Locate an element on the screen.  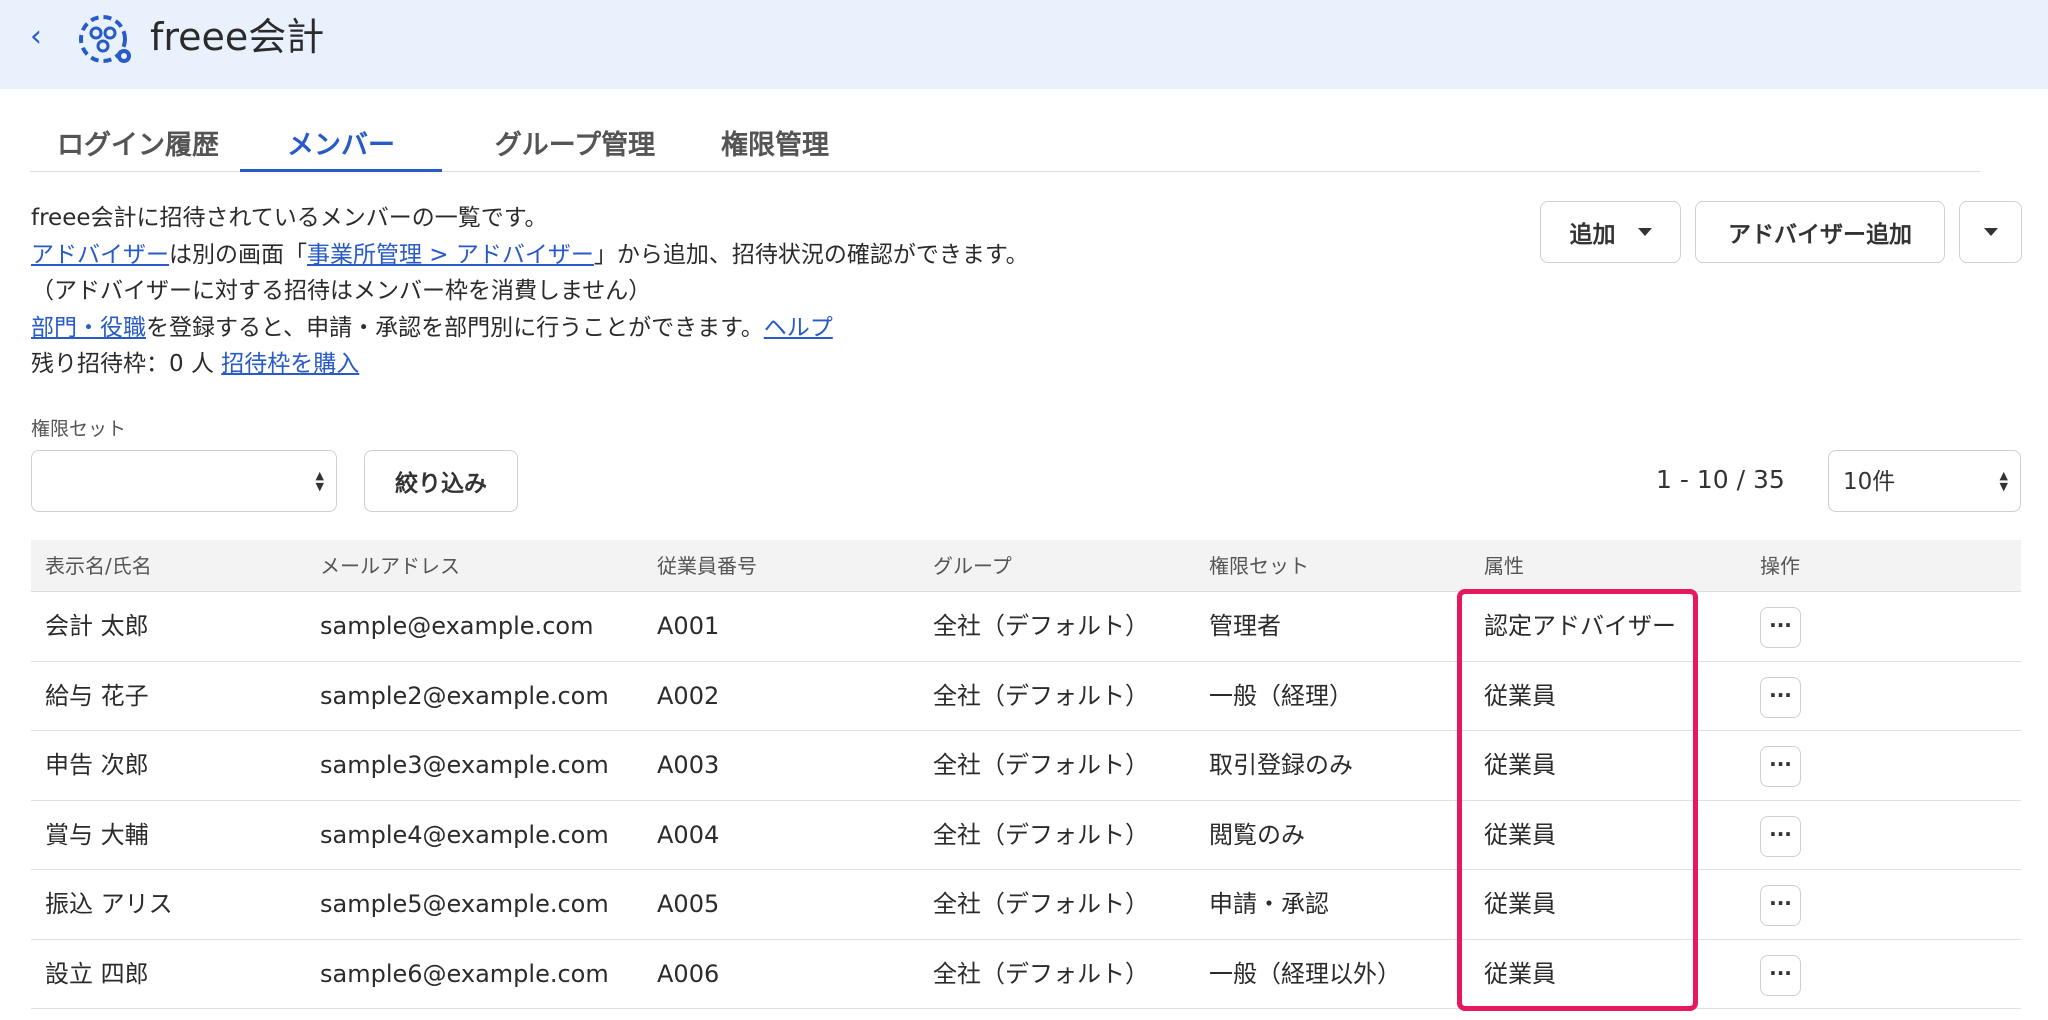
add-advisor-button: アドバイザー追加 is located at coordinates (1820, 232).